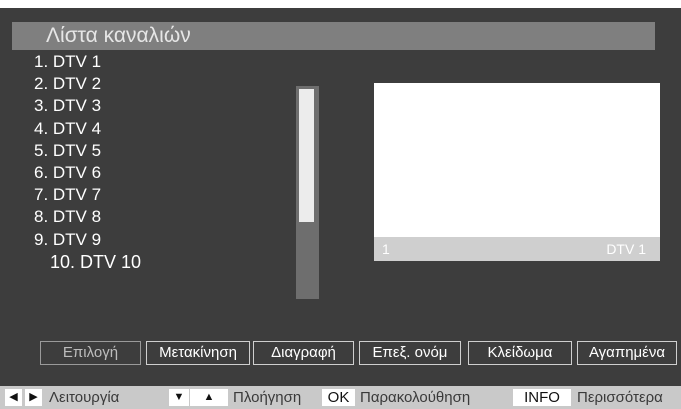 Image resolution: width=681 pixels, height=409 pixels. I want to click on channel-item: 9. DTV 9, so click(144, 240).